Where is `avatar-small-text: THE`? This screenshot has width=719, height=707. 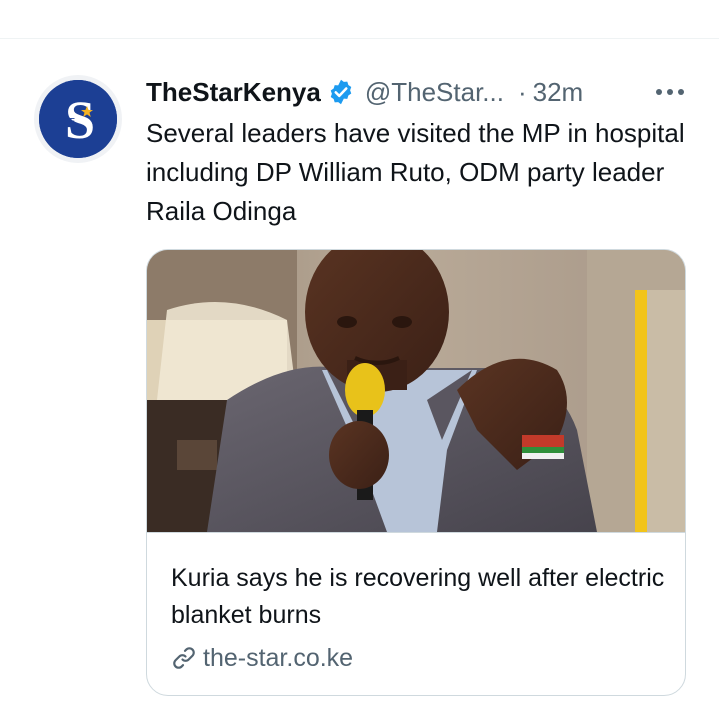 avatar-small-text: THE is located at coordinates (67, 121).